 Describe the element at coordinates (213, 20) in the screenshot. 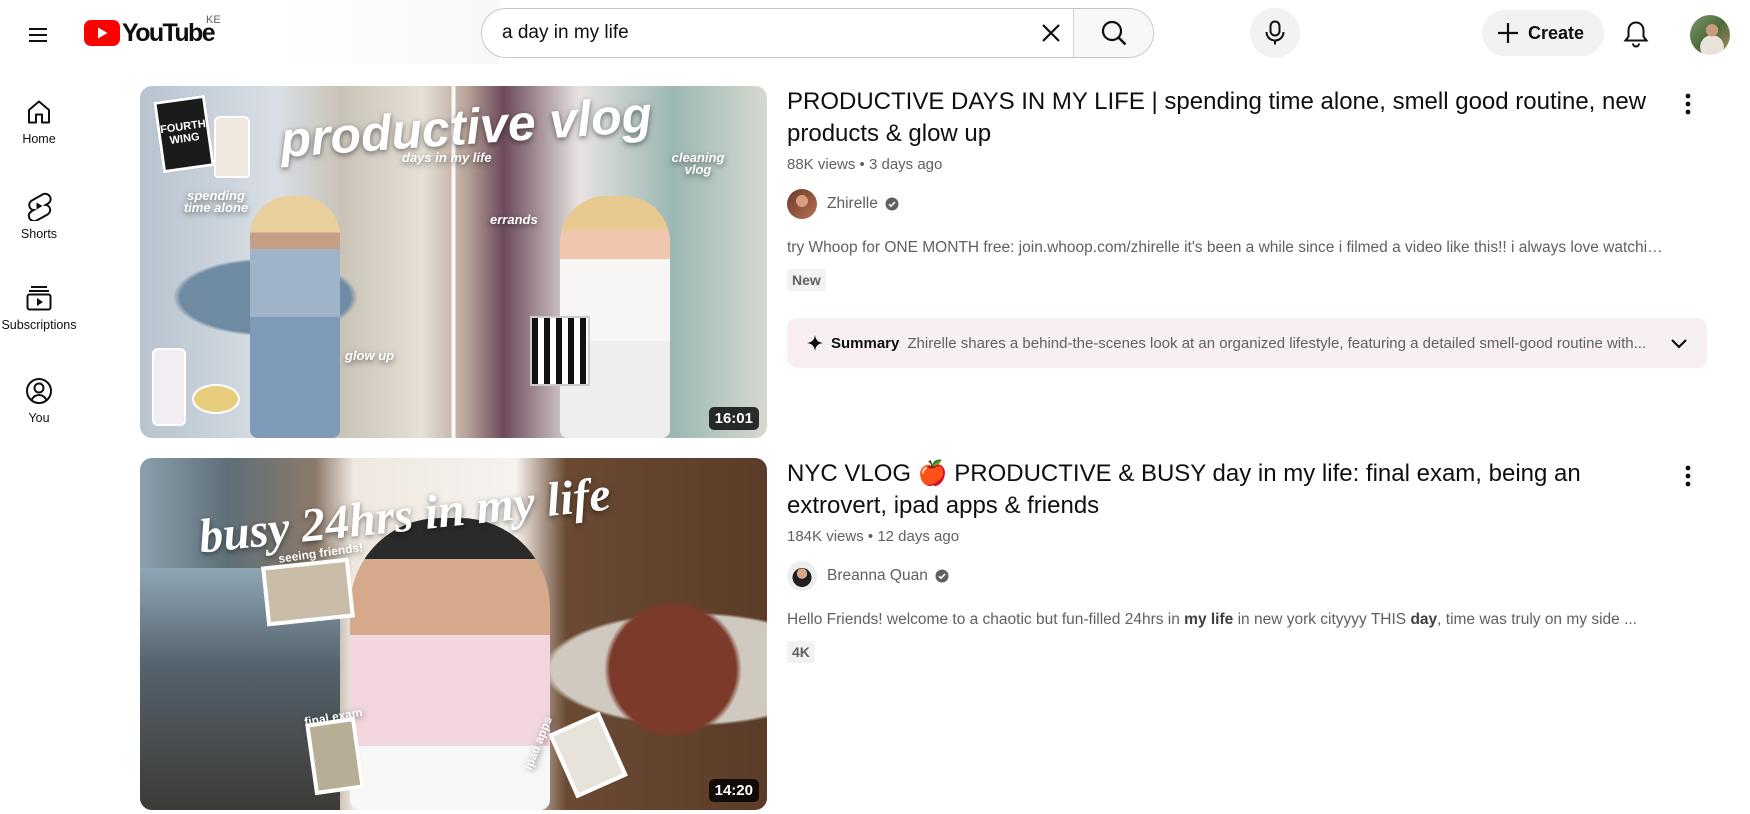

I see `country-code: KE` at that location.